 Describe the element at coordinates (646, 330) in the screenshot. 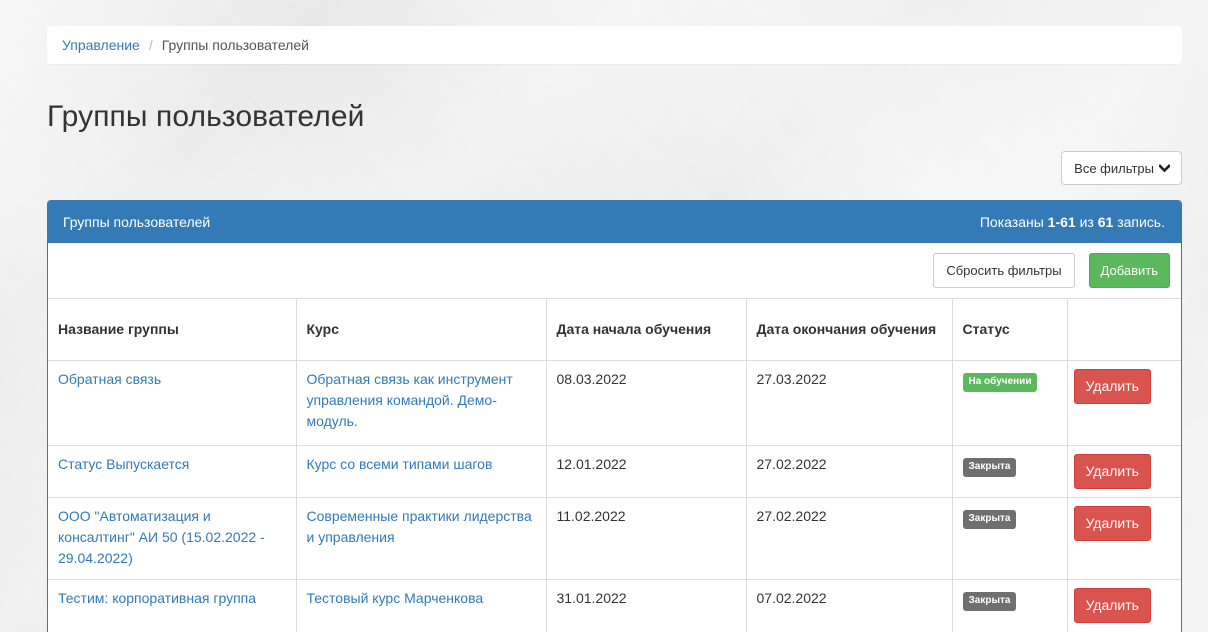

I see `column-header-start-date: Дата начала обучения` at that location.